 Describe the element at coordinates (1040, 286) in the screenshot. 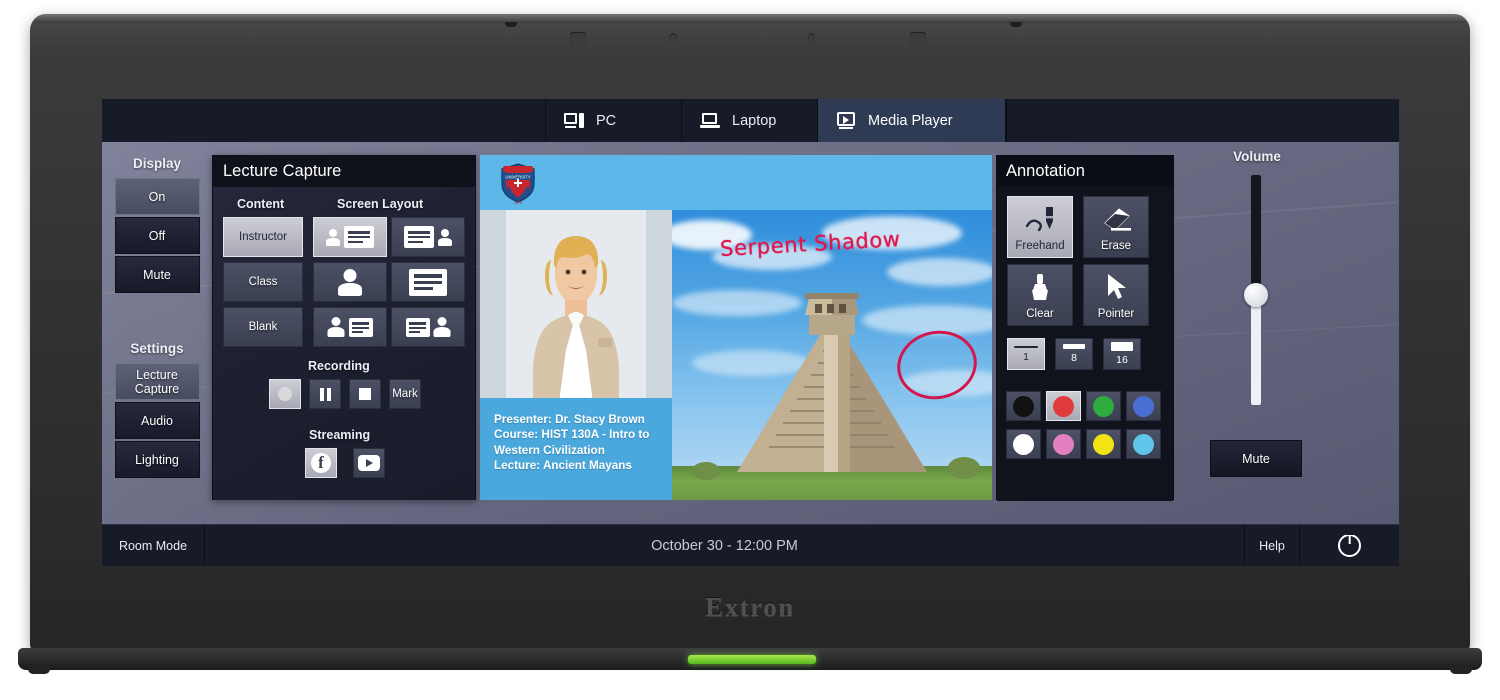

I see `brush-clear-icon` at that location.